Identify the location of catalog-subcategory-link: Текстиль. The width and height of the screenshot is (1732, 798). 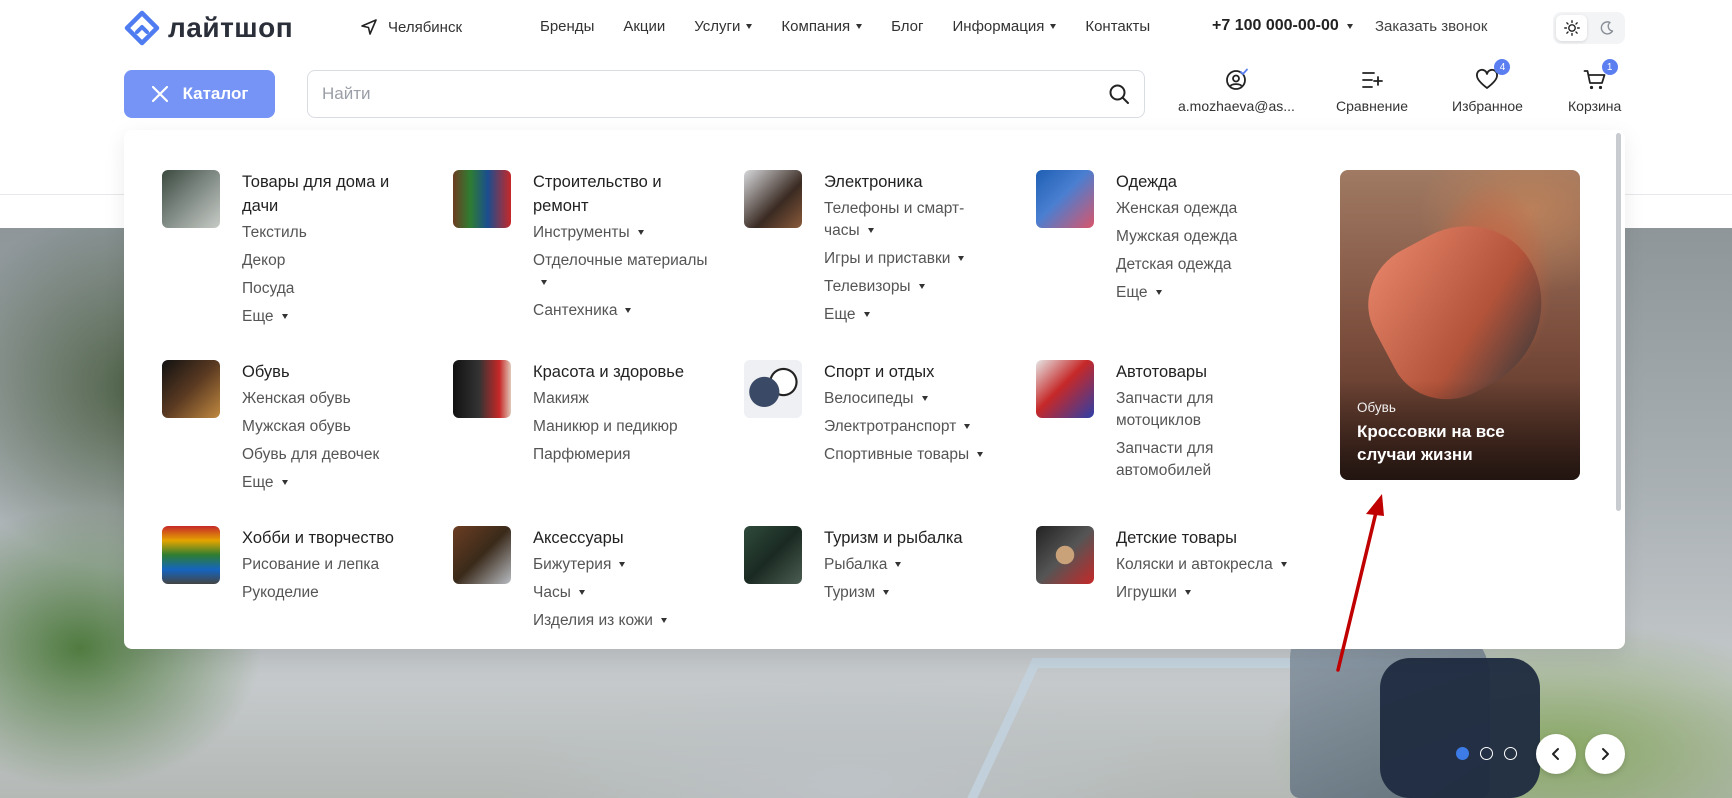
(329, 233).